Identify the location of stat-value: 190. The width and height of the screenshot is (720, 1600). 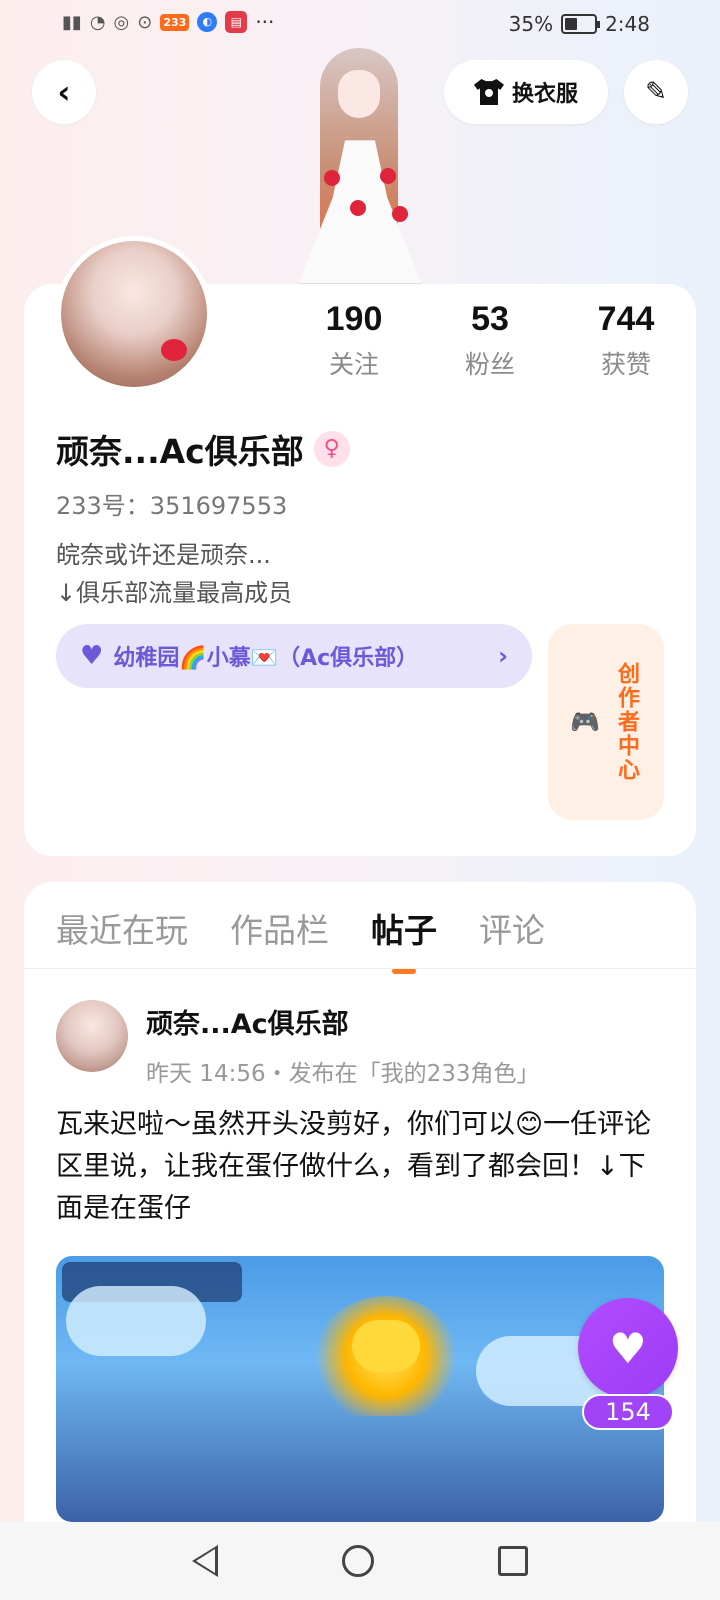
(354, 319).